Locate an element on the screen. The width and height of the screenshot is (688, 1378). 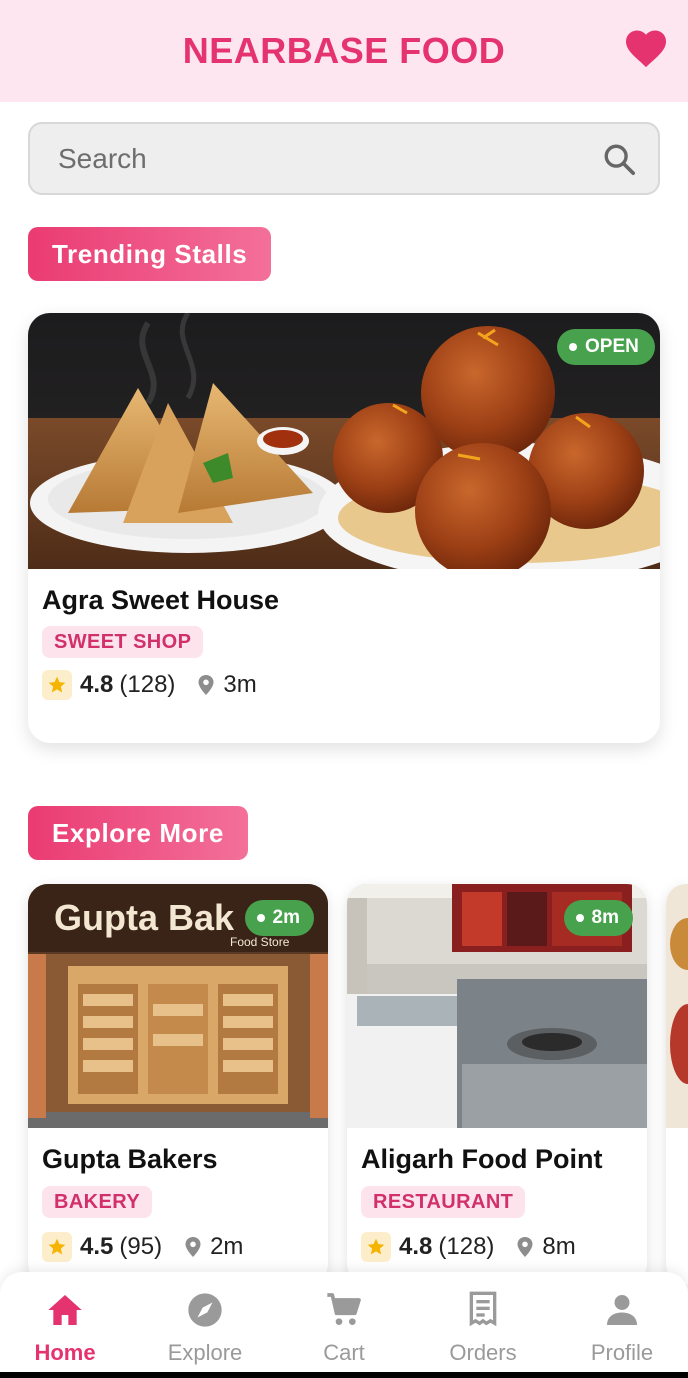
stall-name: Agra Sweet House is located at coordinates (161, 600).